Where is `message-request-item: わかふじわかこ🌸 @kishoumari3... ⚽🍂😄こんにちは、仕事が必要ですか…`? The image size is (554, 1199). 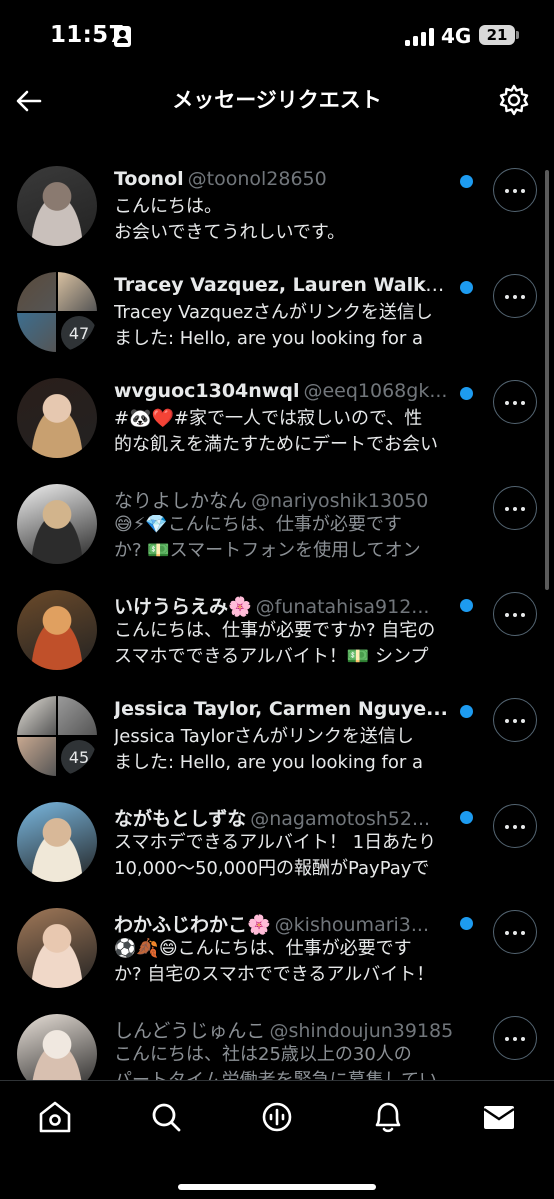
message-request-item: わかふじわかこ🌸 @kishoumari3... ⚽🍂😄こんにちは、仕事が必要ですか… is located at coordinates (277, 929).